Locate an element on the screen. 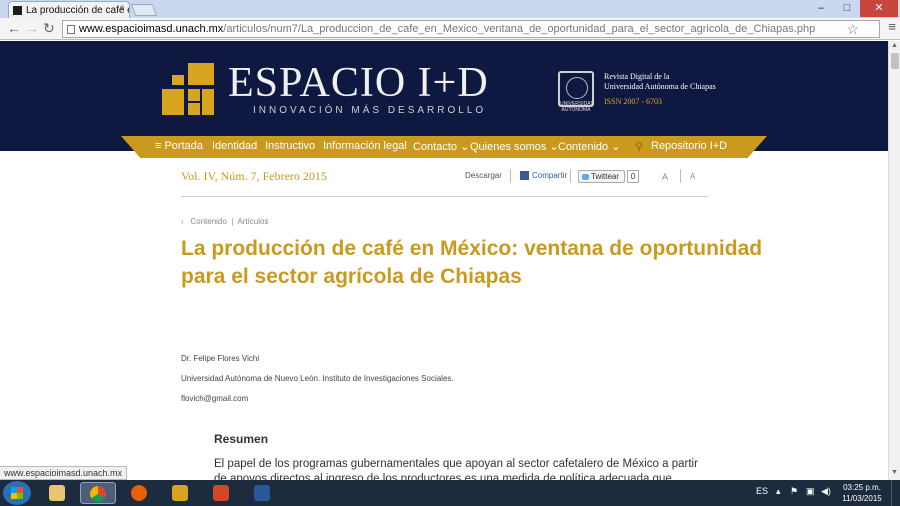 The image size is (900, 506). language-indicator: ES is located at coordinates (762, 491).